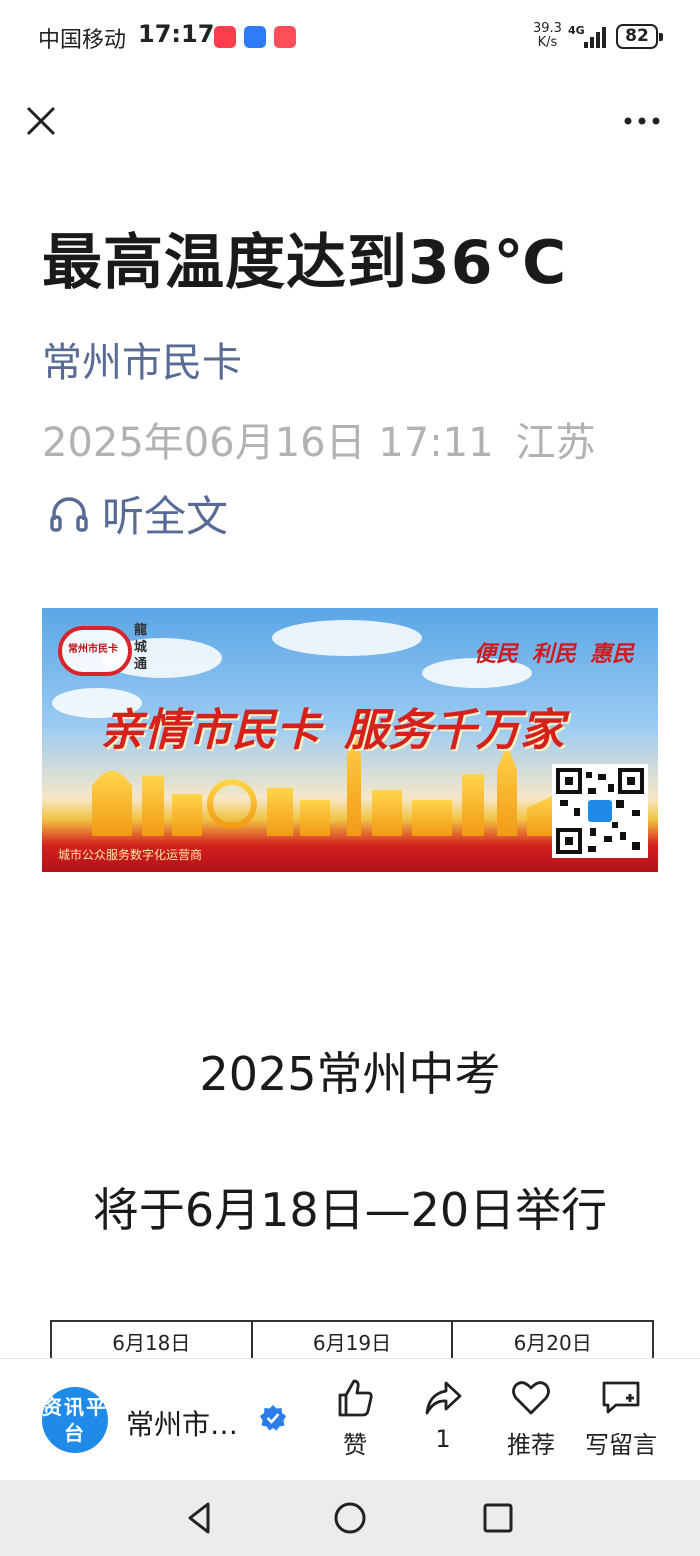 The image size is (700, 1556). I want to click on publish-location: 江苏, so click(555, 443).